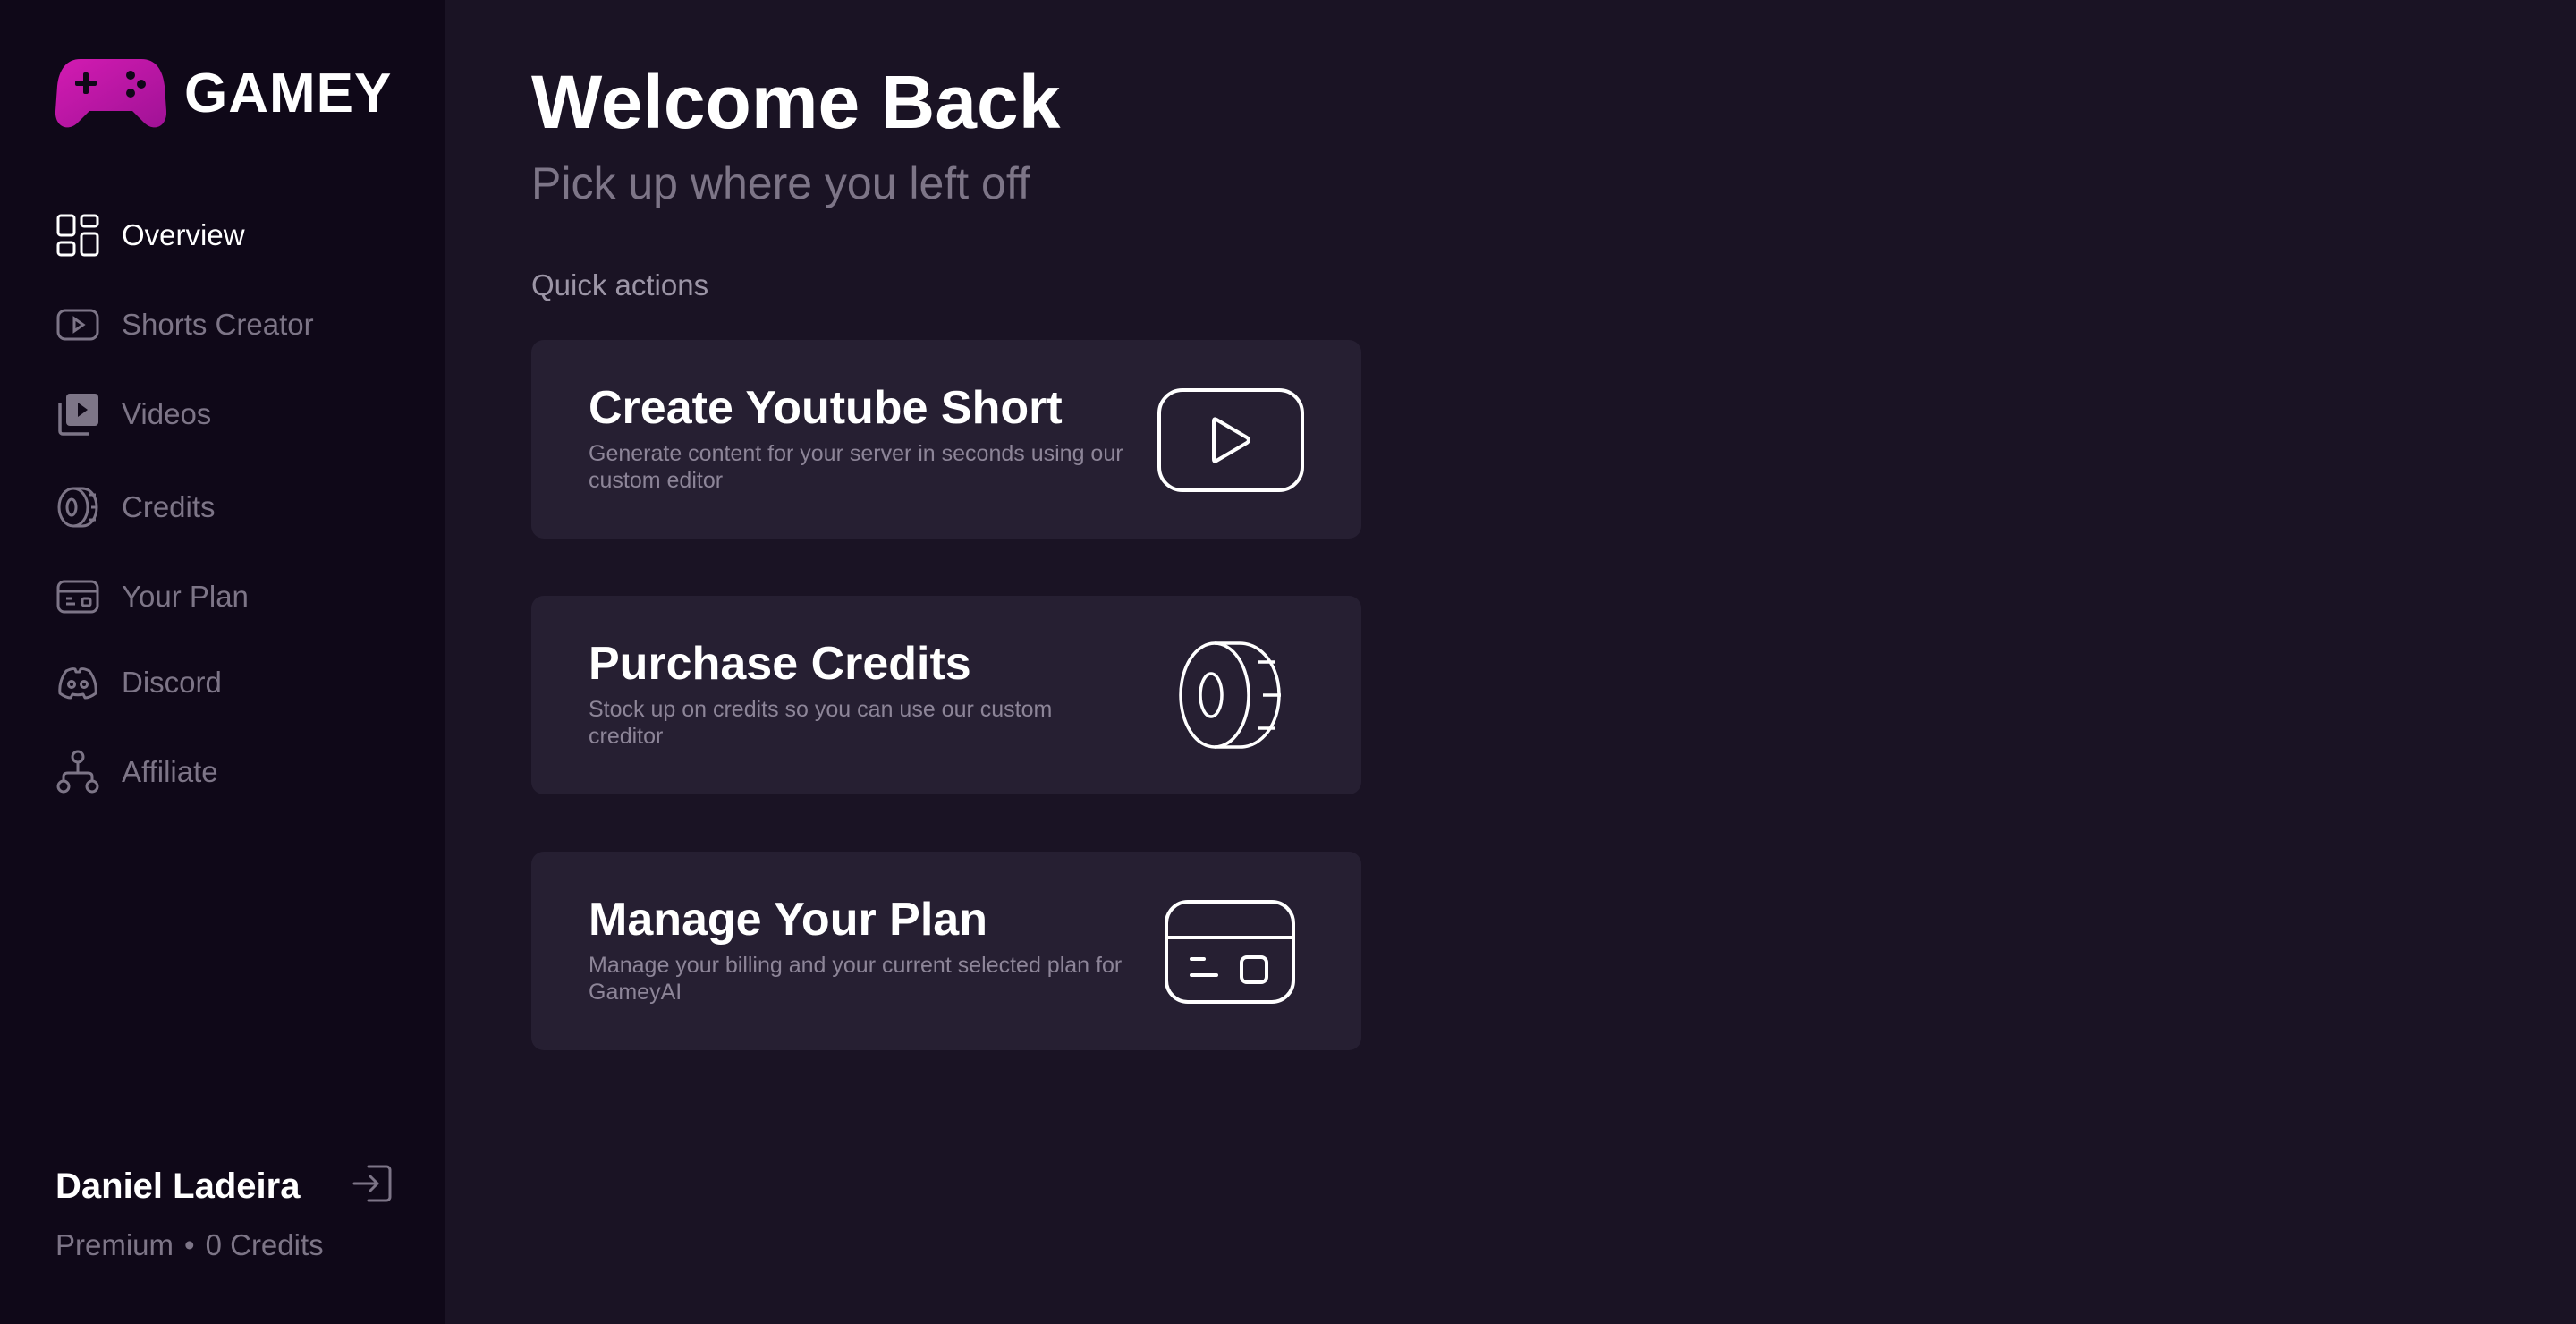  What do you see at coordinates (169, 506) in the screenshot?
I see `sidebar-item-label: Credits` at bounding box center [169, 506].